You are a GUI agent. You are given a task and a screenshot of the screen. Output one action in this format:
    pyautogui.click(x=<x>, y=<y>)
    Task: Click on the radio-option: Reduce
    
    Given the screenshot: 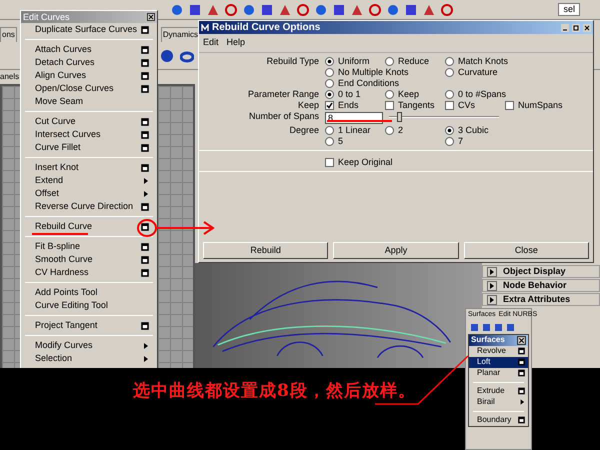 What is the action you would take?
    pyautogui.click(x=407, y=61)
    